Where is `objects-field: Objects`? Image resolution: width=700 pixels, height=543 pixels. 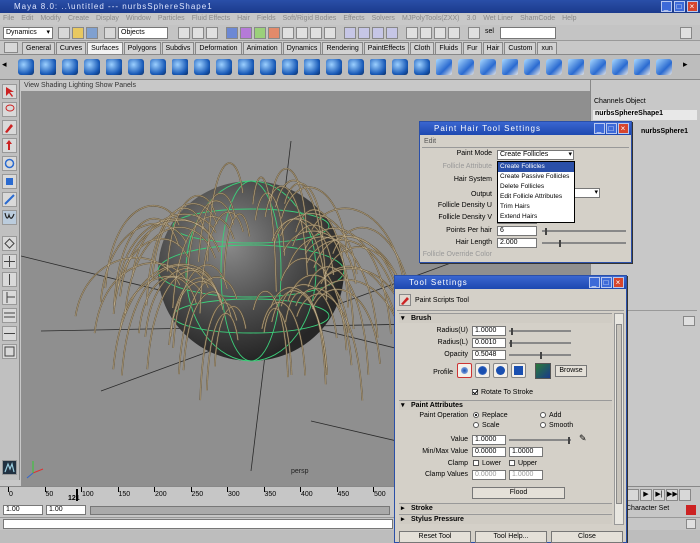 objects-field: Objects is located at coordinates (143, 33).